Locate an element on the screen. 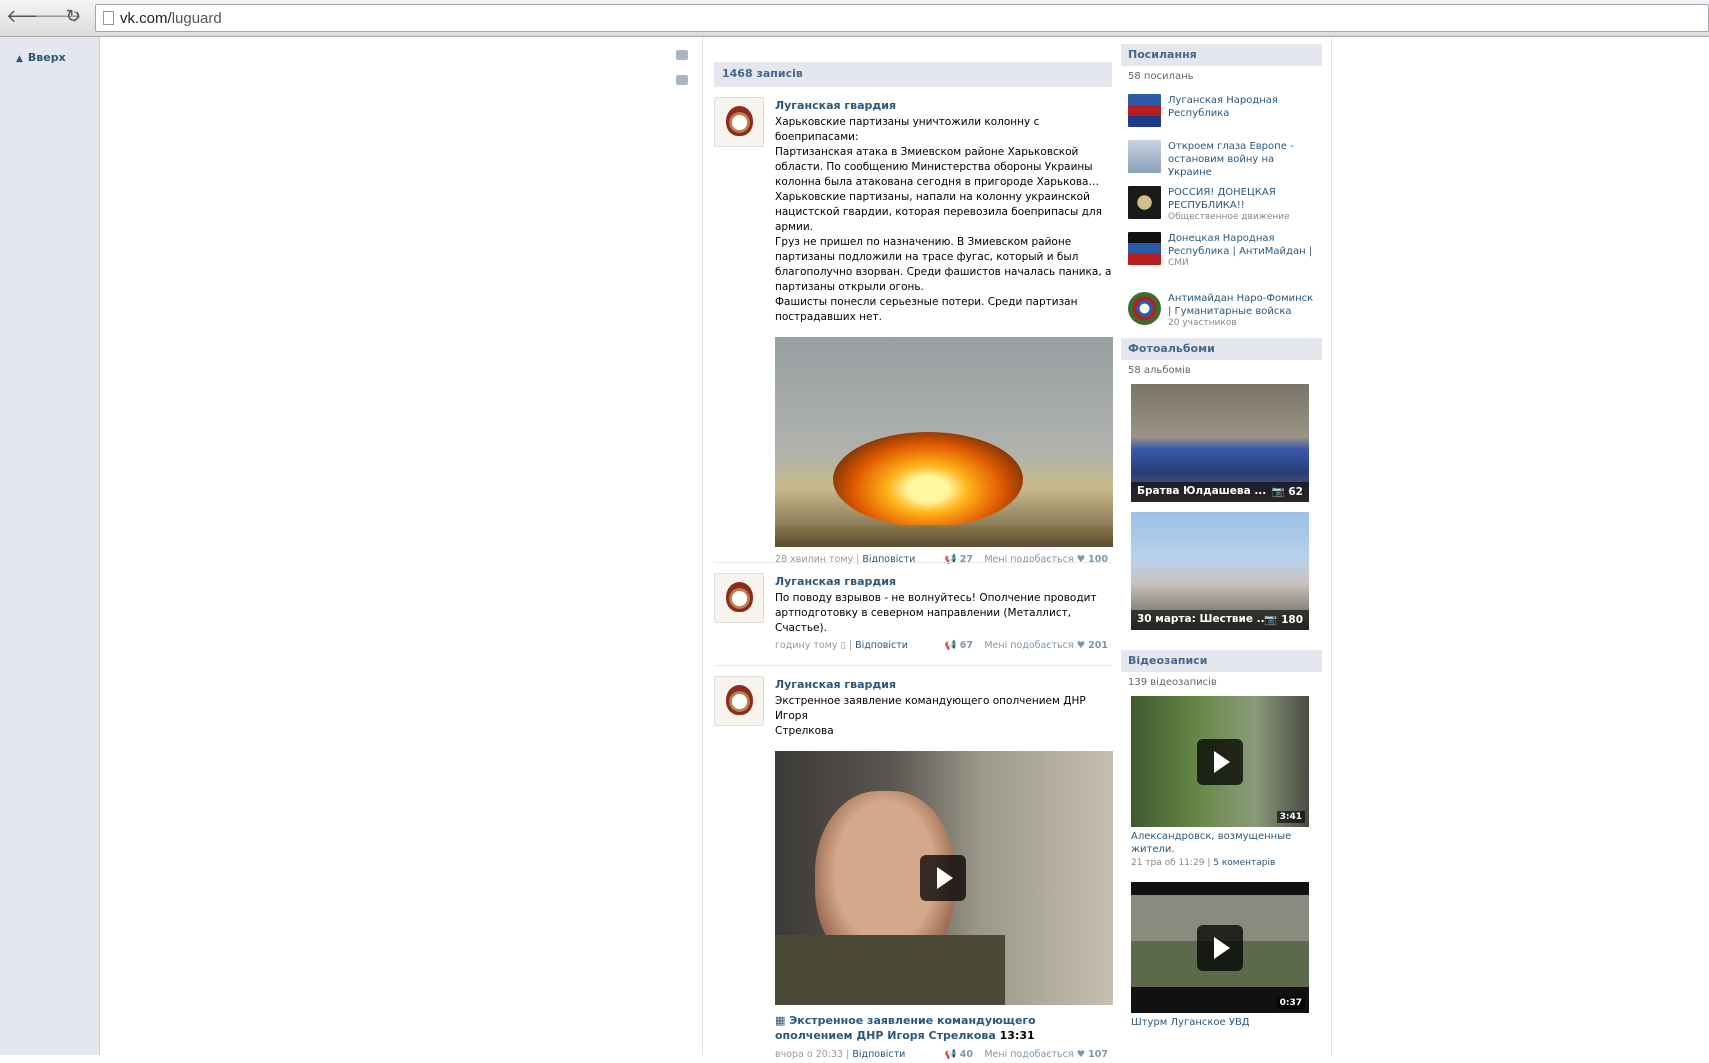  link-item: Луганская Народная Республика is located at coordinates (1221, 111).